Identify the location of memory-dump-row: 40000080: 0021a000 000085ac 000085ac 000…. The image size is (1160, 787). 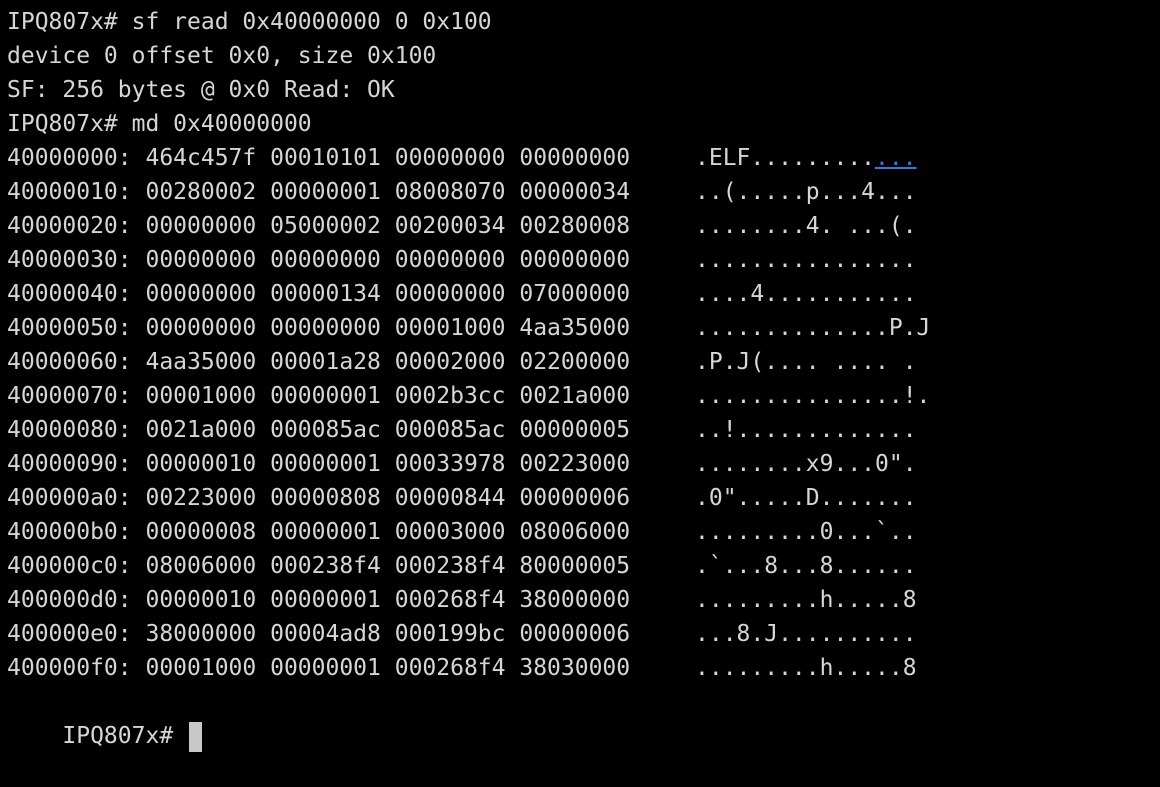
(582, 430).